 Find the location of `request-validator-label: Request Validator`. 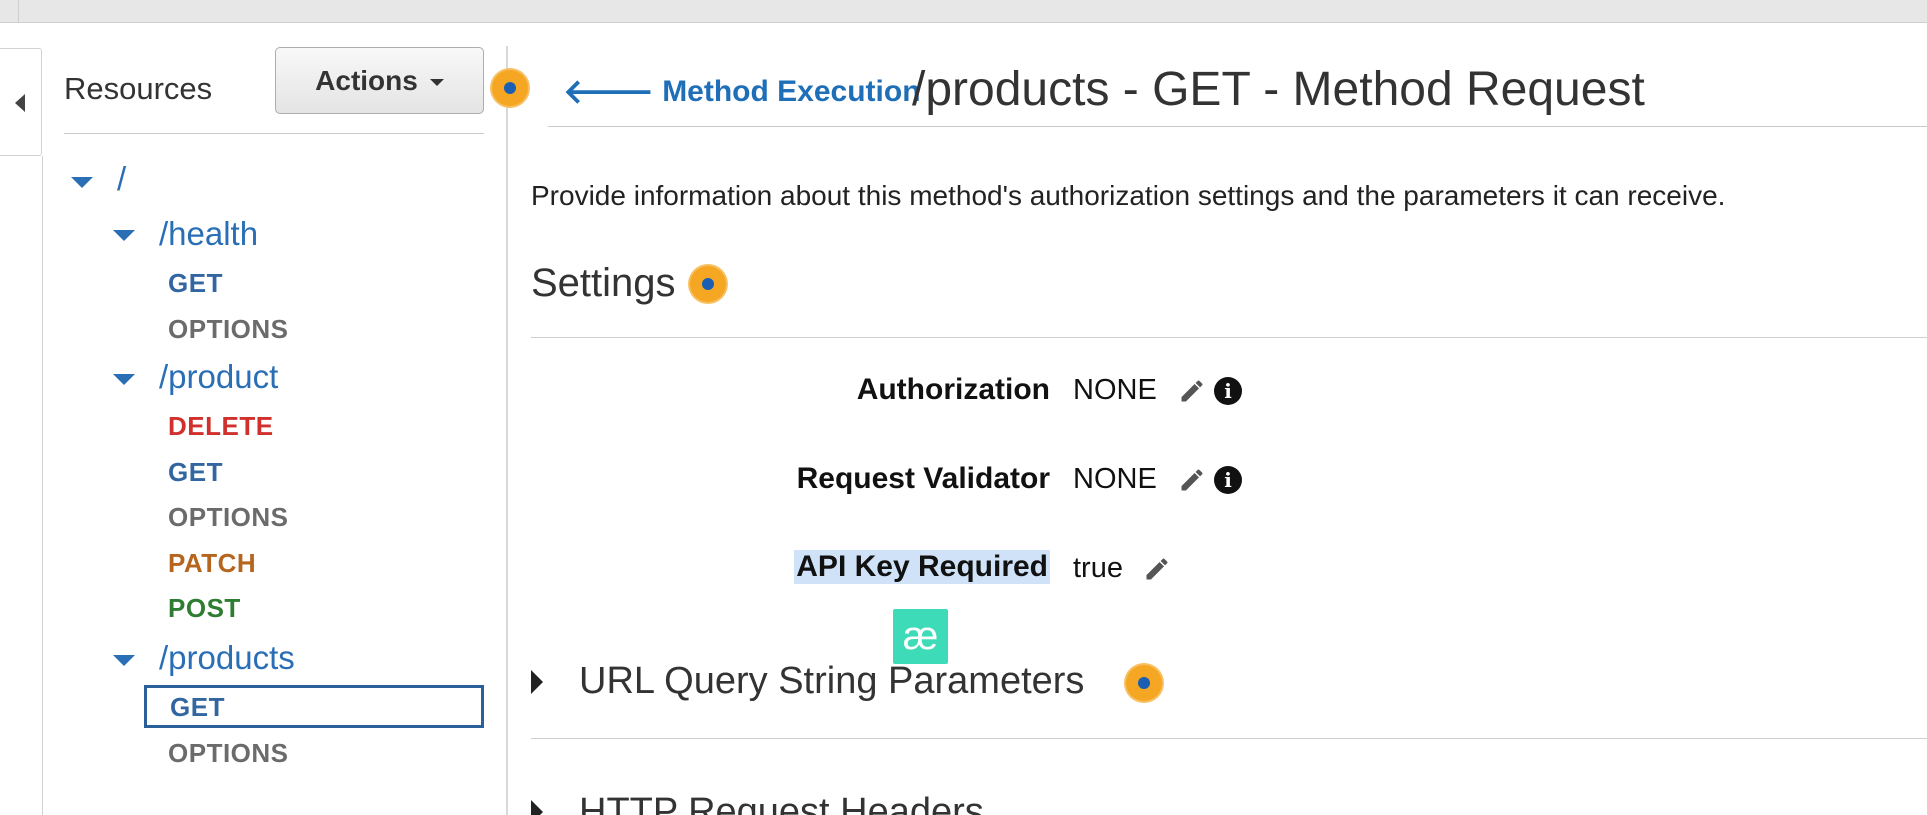

request-validator-label: Request Validator is located at coordinates (923, 478).